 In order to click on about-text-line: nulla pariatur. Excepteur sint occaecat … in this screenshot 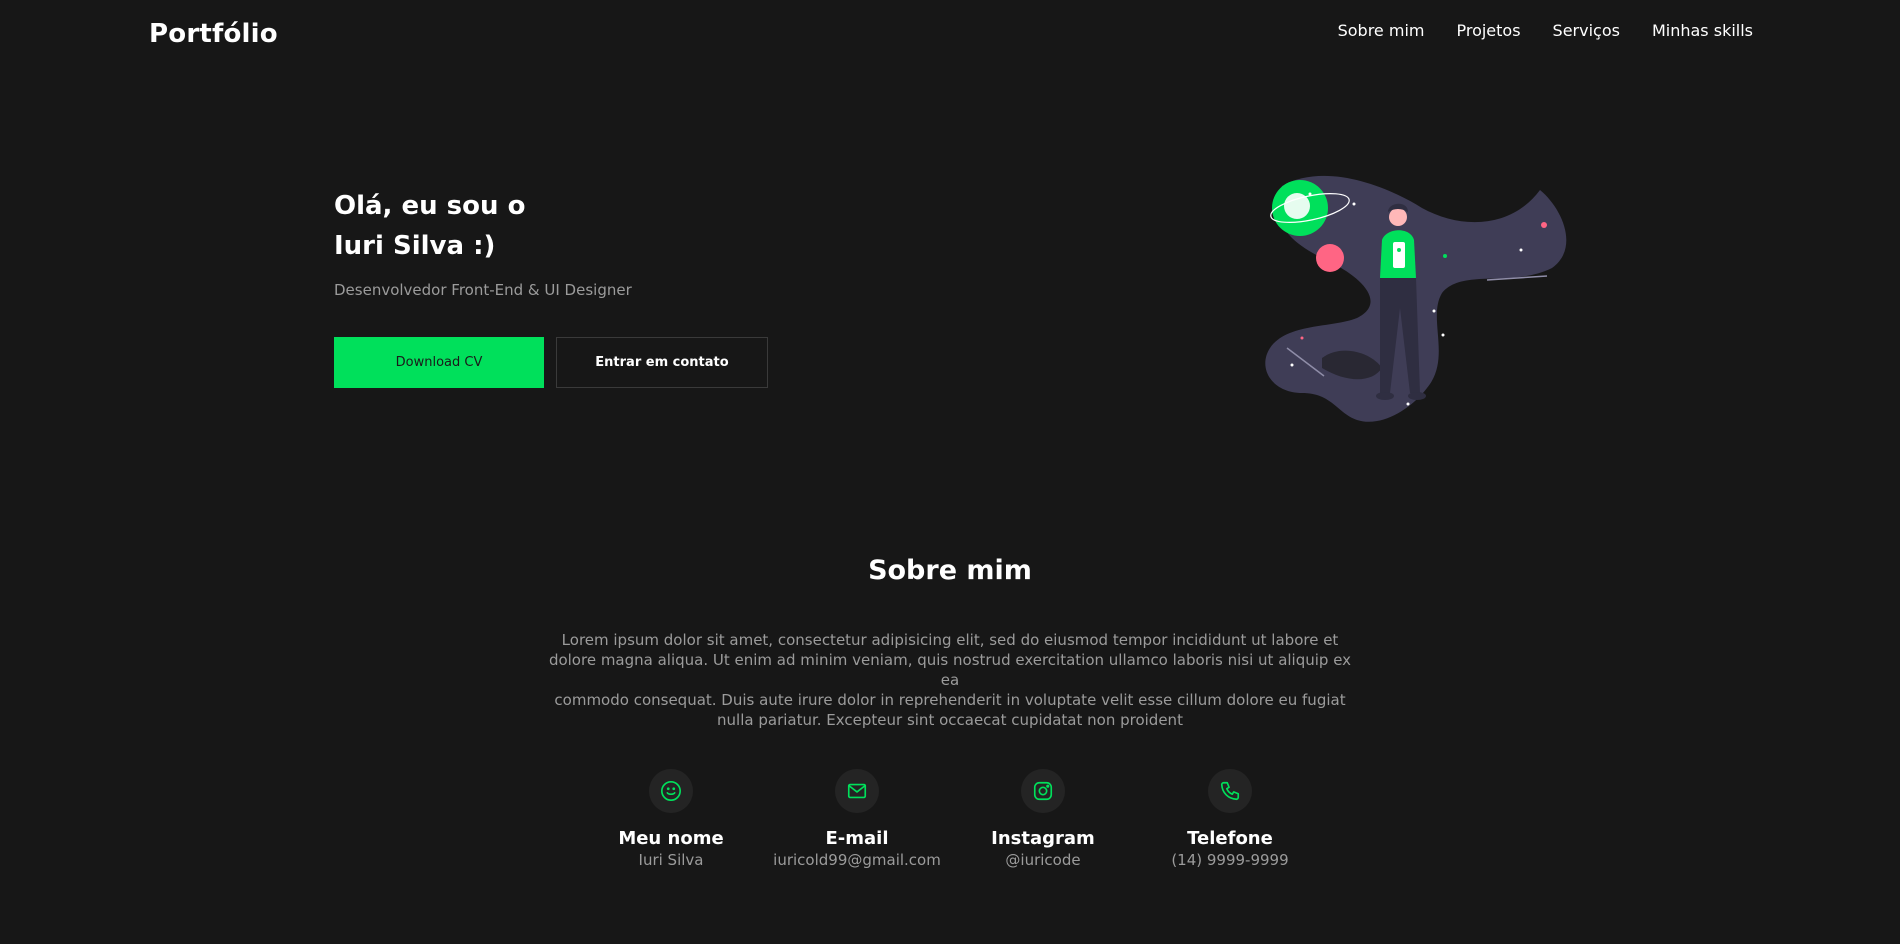, I will do `click(950, 720)`.